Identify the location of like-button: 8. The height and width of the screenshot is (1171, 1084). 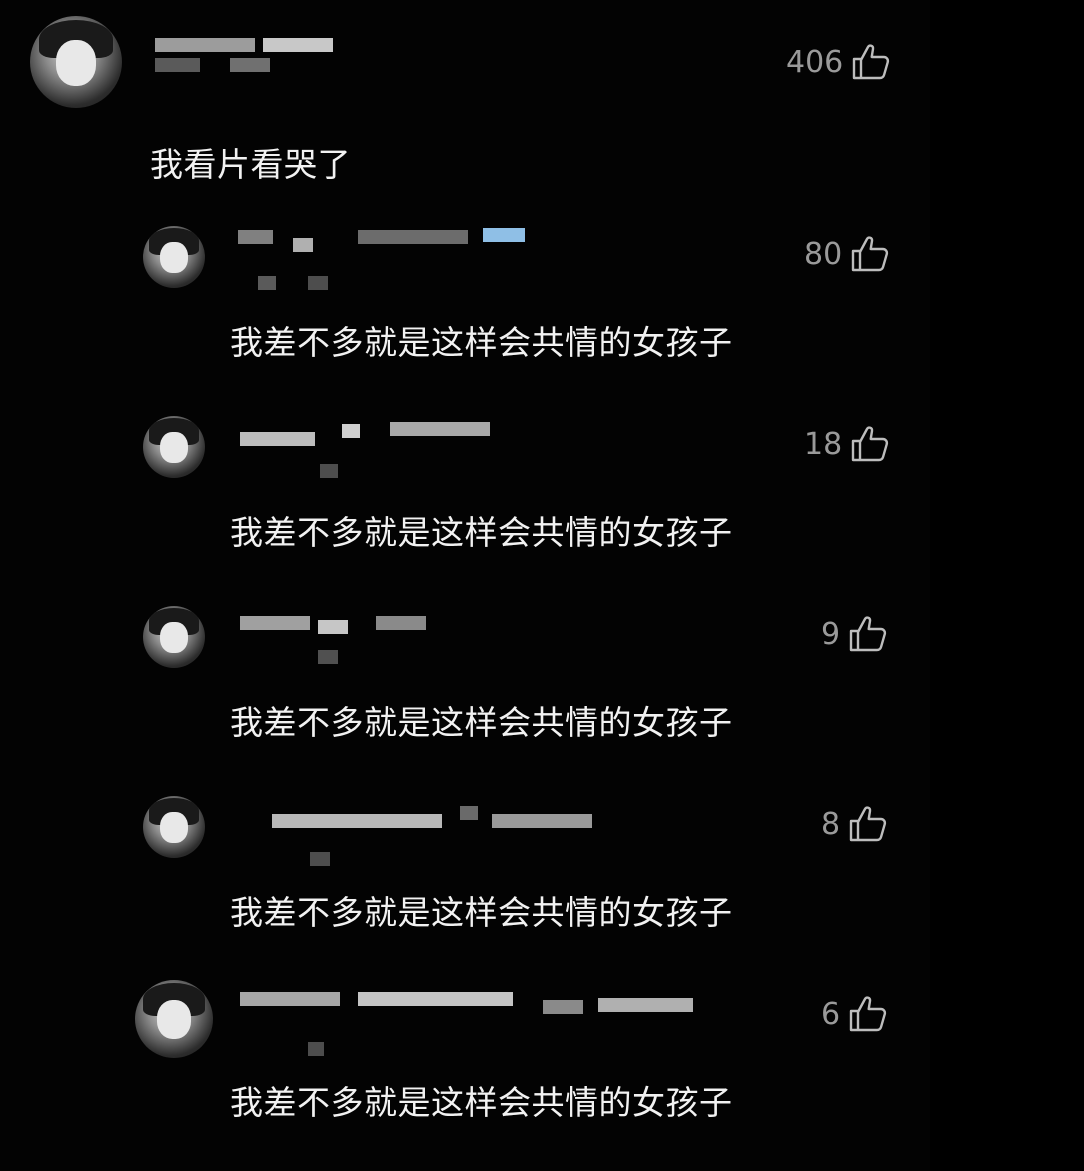
(855, 824).